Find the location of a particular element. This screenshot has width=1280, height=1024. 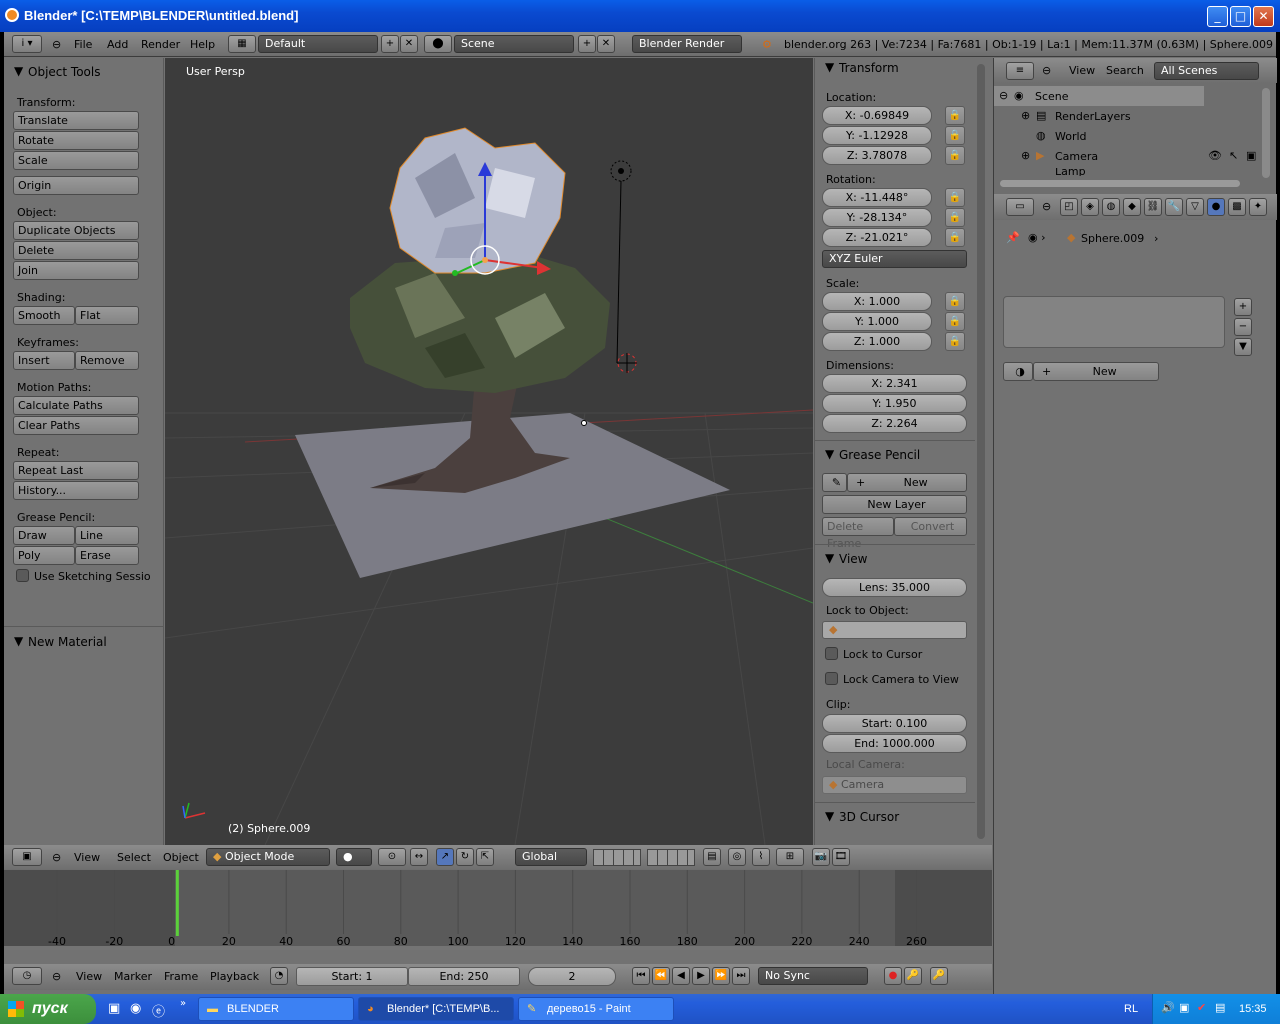

timeline-marker-menu: Marker is located at coordinates (133, 976).